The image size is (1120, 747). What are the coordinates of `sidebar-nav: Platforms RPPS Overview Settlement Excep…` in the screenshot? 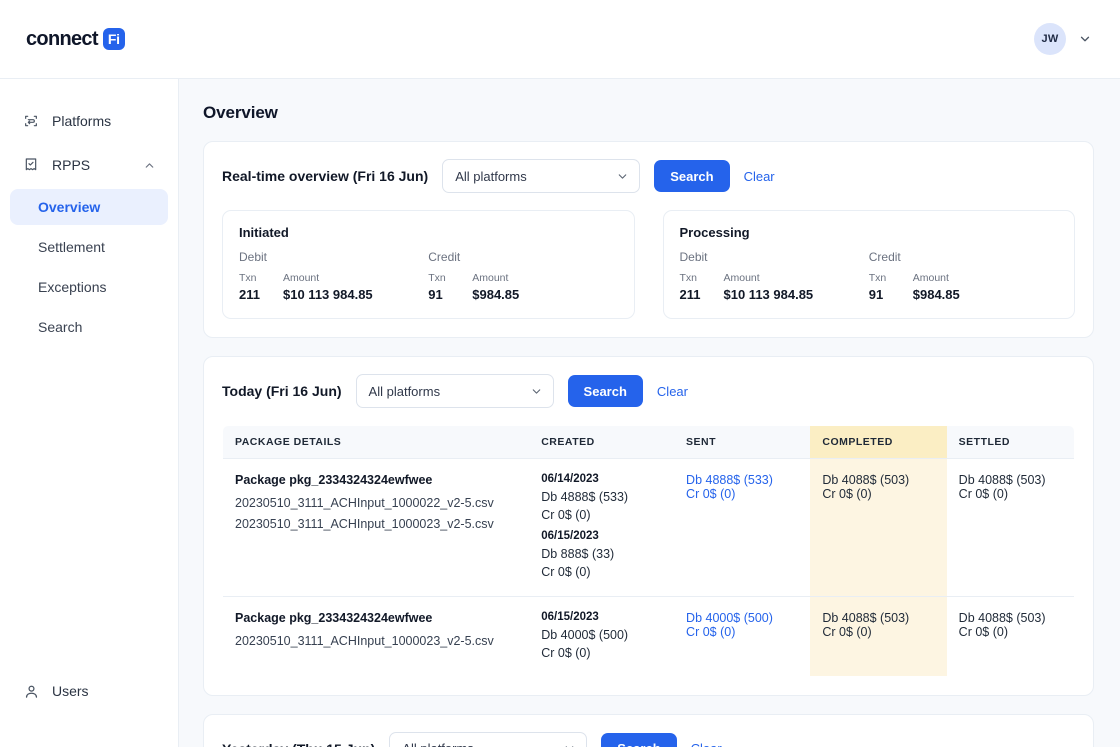 It's located at (89, 386).